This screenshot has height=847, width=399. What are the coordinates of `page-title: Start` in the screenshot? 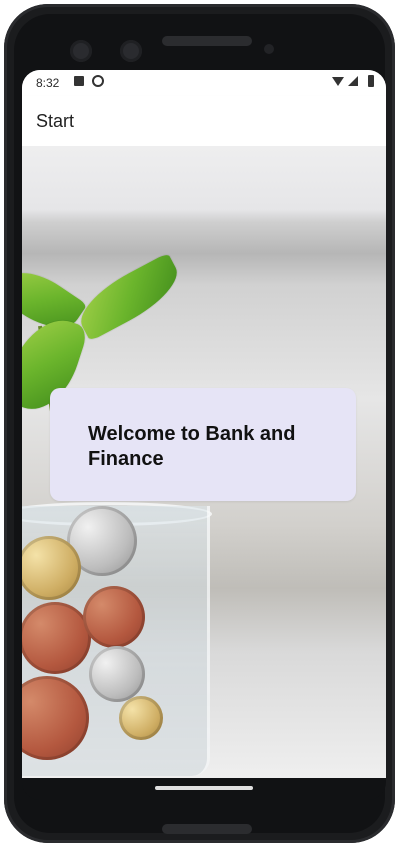 It's located at (55, 121).